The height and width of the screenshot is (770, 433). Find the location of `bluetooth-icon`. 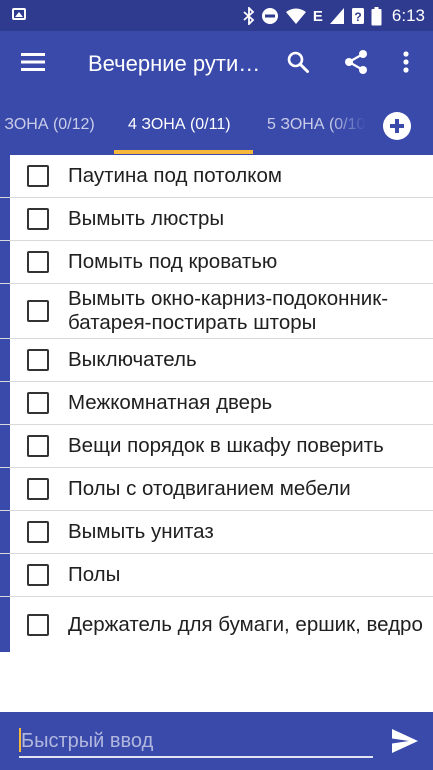

bluetooth-icon is located at coordinates (249, 16).